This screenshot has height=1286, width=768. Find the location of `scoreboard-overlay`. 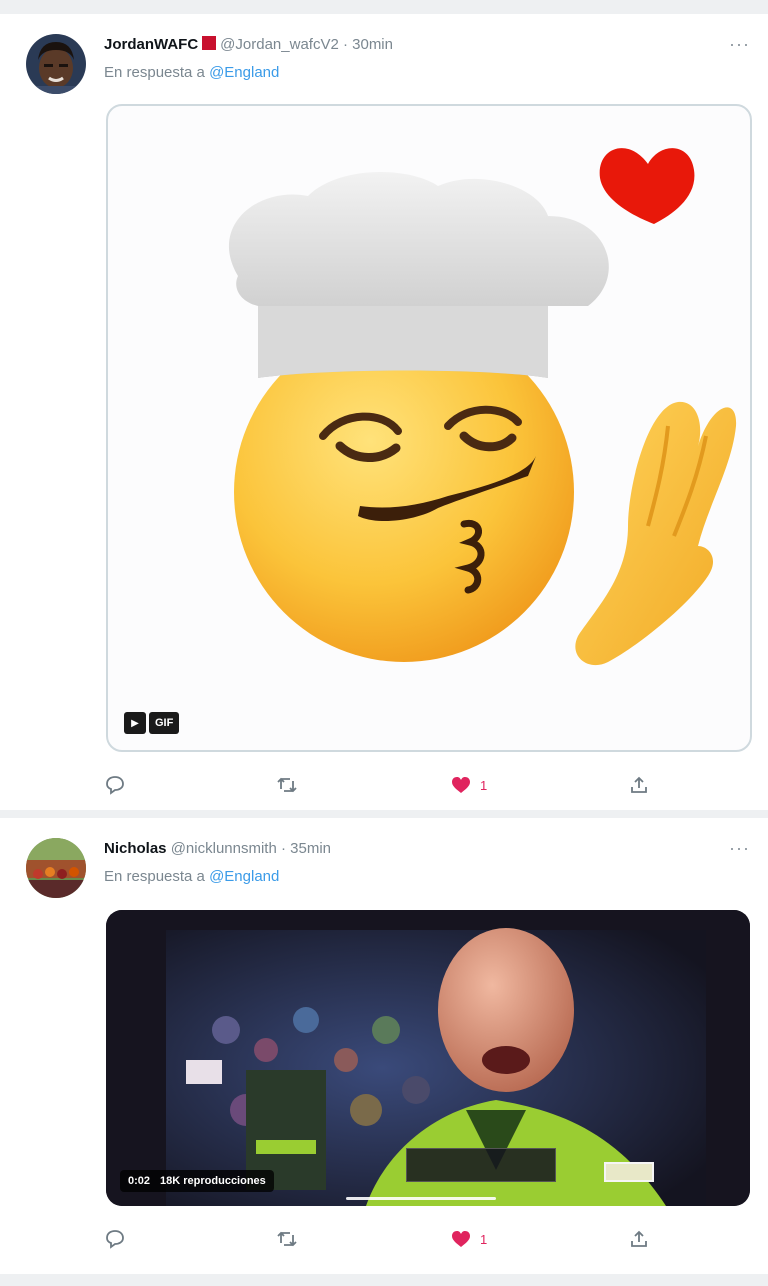

scoreboard-overlay is located at coordinates (481, 1165).